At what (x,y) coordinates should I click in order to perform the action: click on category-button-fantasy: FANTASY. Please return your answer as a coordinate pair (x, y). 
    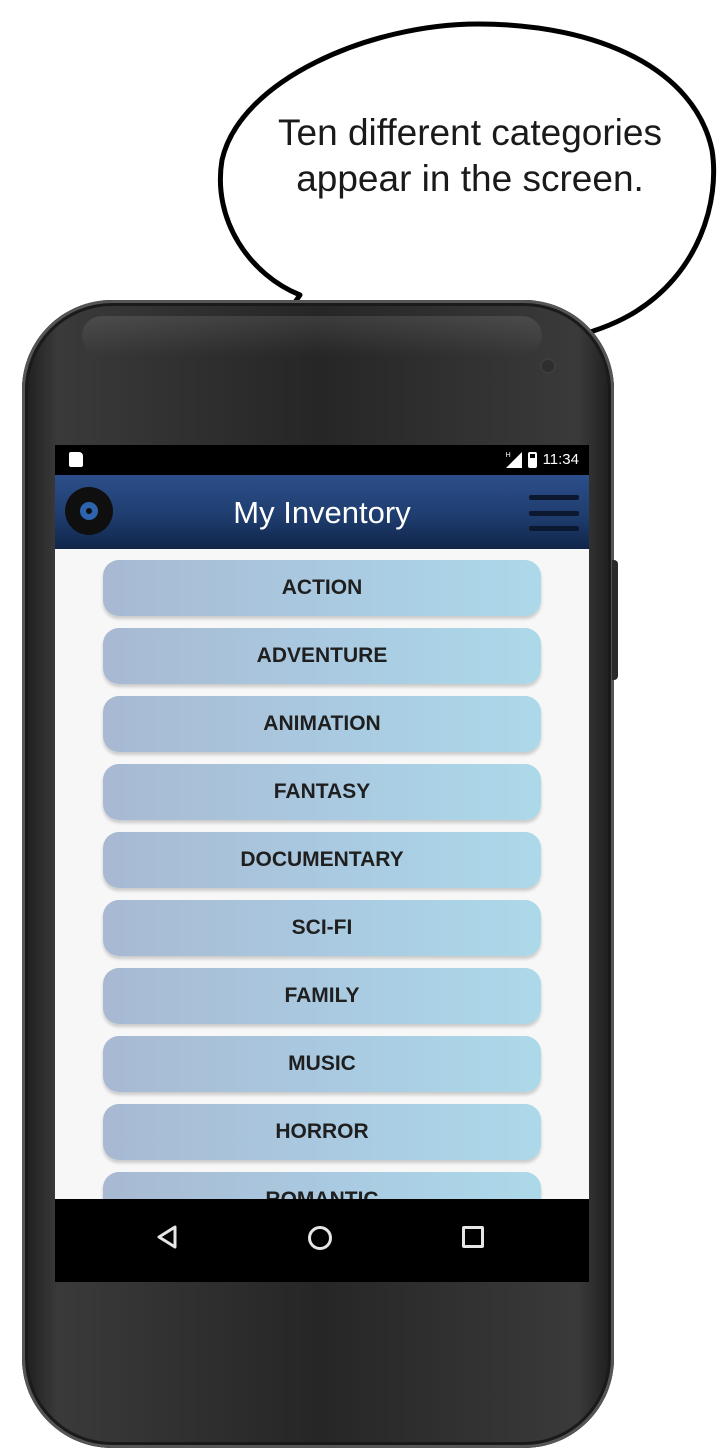
    Looking at the image, I should click on (322, 792).